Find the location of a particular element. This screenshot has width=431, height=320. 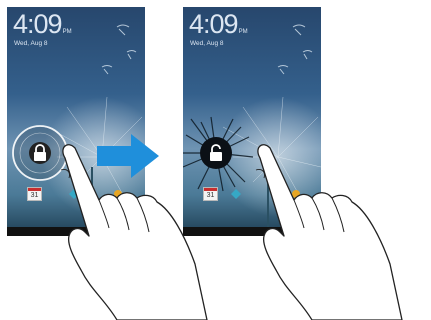

arrow-right-icon is located at coordinates (128, 156).